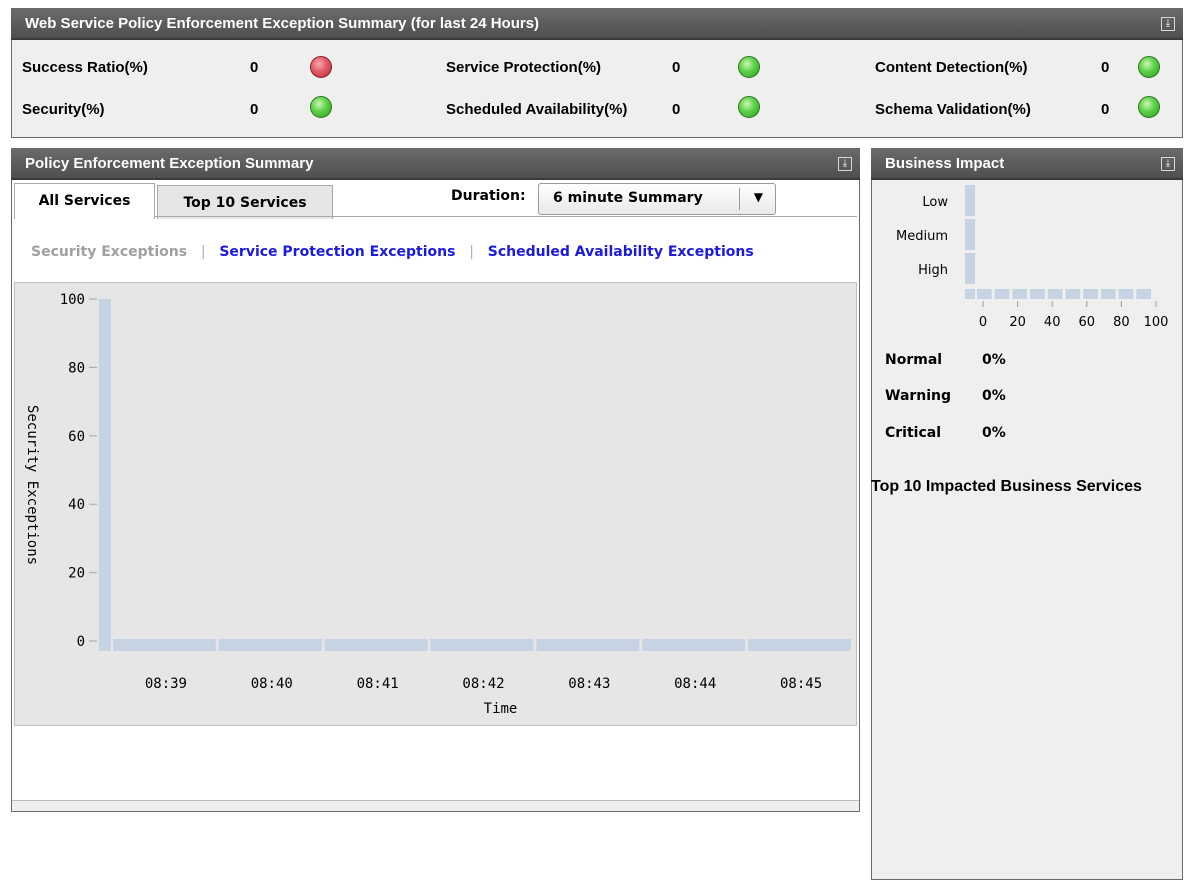 This screenshot has height=880, width=1191. What do you see at coordinates (105, 475) in the screenshot?
I see `y-axis-line` at bounding box center [105, 475].